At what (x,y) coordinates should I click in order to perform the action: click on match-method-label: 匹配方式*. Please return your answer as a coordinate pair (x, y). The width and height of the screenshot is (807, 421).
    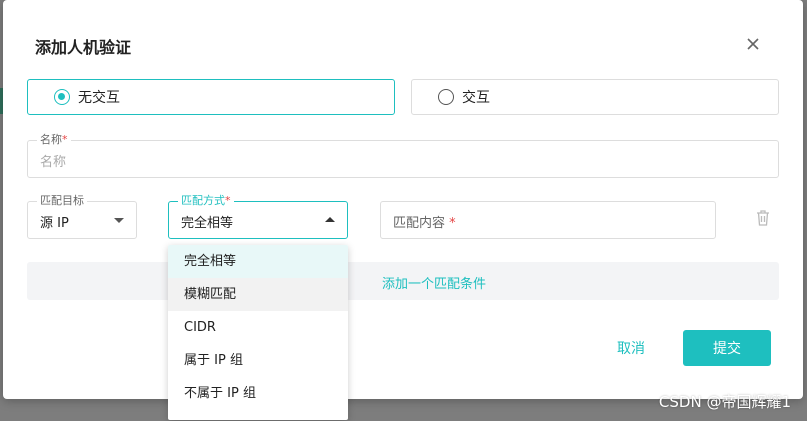
    Looking at the image, I should click on (206, 201).